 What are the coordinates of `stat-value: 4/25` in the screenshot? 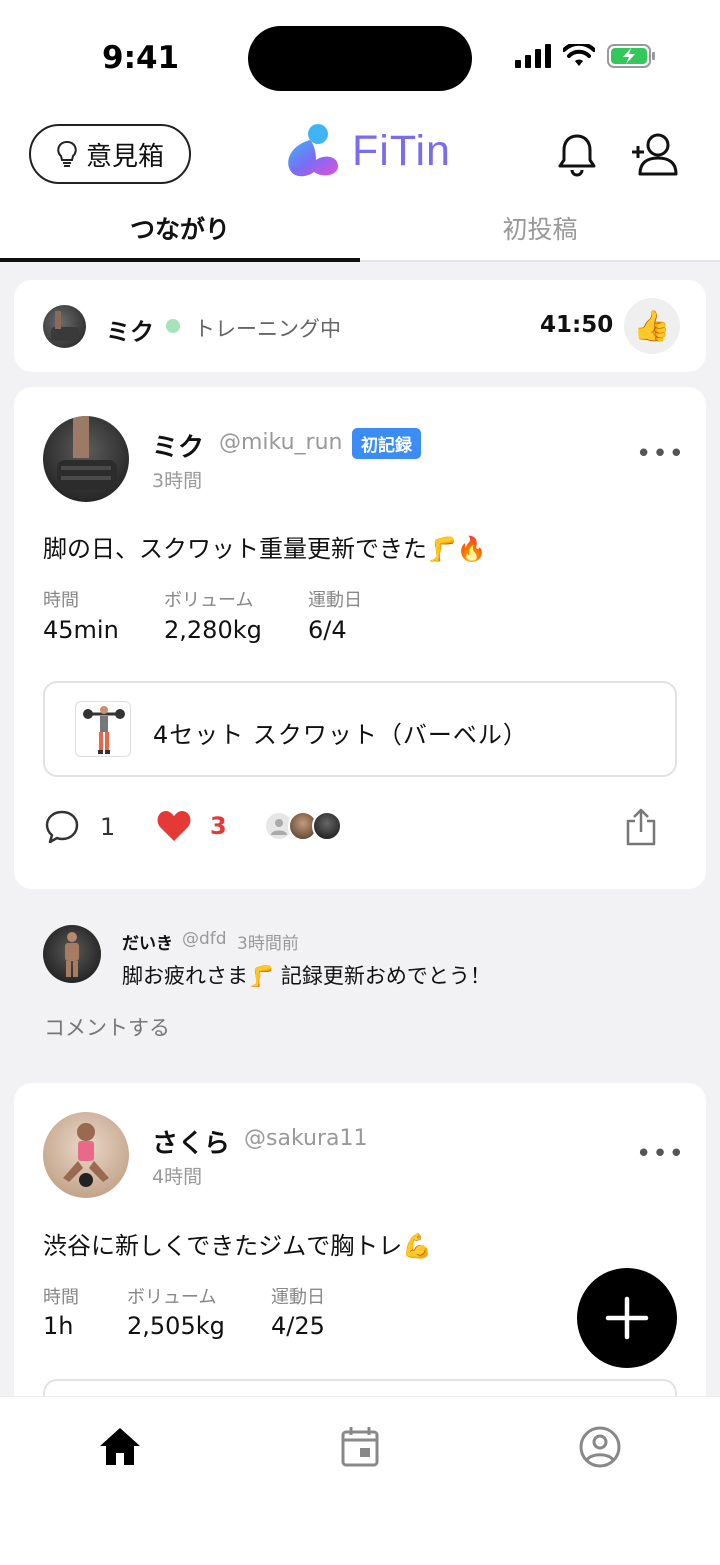 It's located at (298, 1326).